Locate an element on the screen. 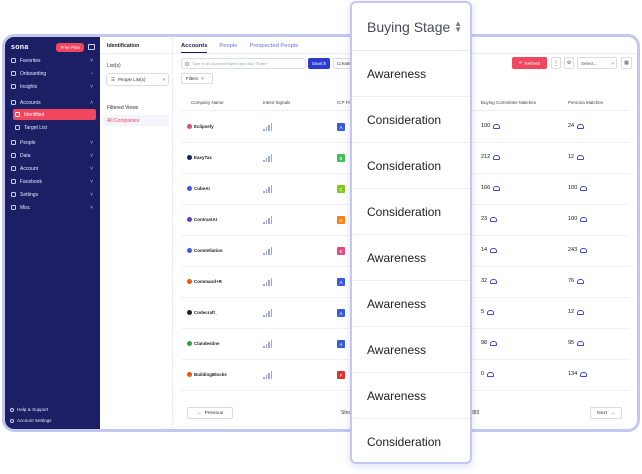  search-button: Search is located at coordinates (319, 63).